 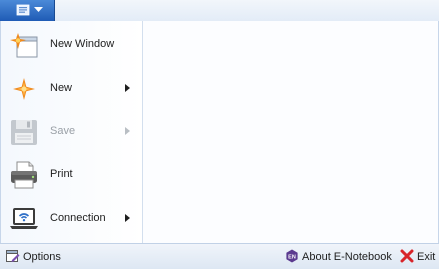 I want to click on application-menu-button, so click(x=27, y=10).